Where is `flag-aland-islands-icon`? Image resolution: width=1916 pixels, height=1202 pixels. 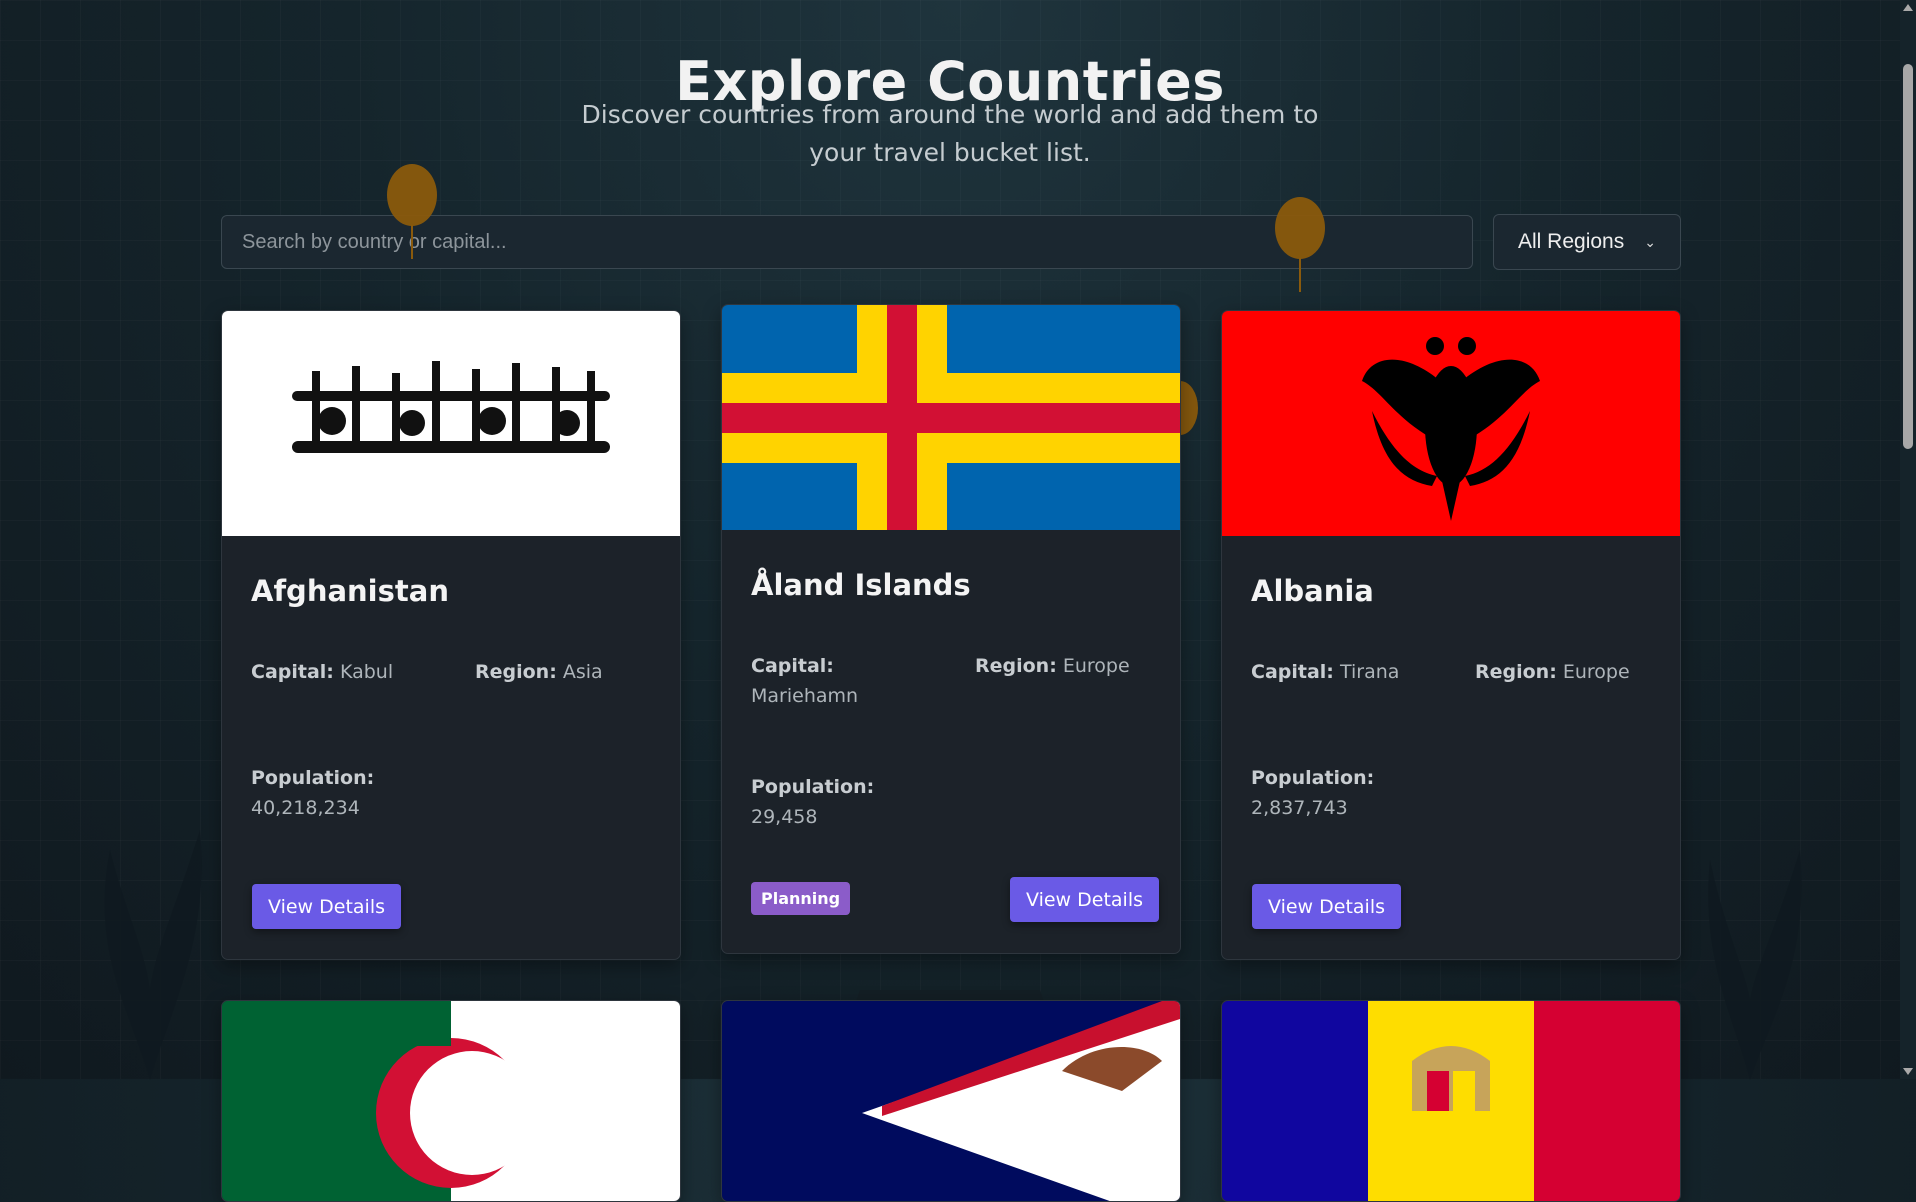
flag-aland-islands-icon is located at coordinates (951, 417).